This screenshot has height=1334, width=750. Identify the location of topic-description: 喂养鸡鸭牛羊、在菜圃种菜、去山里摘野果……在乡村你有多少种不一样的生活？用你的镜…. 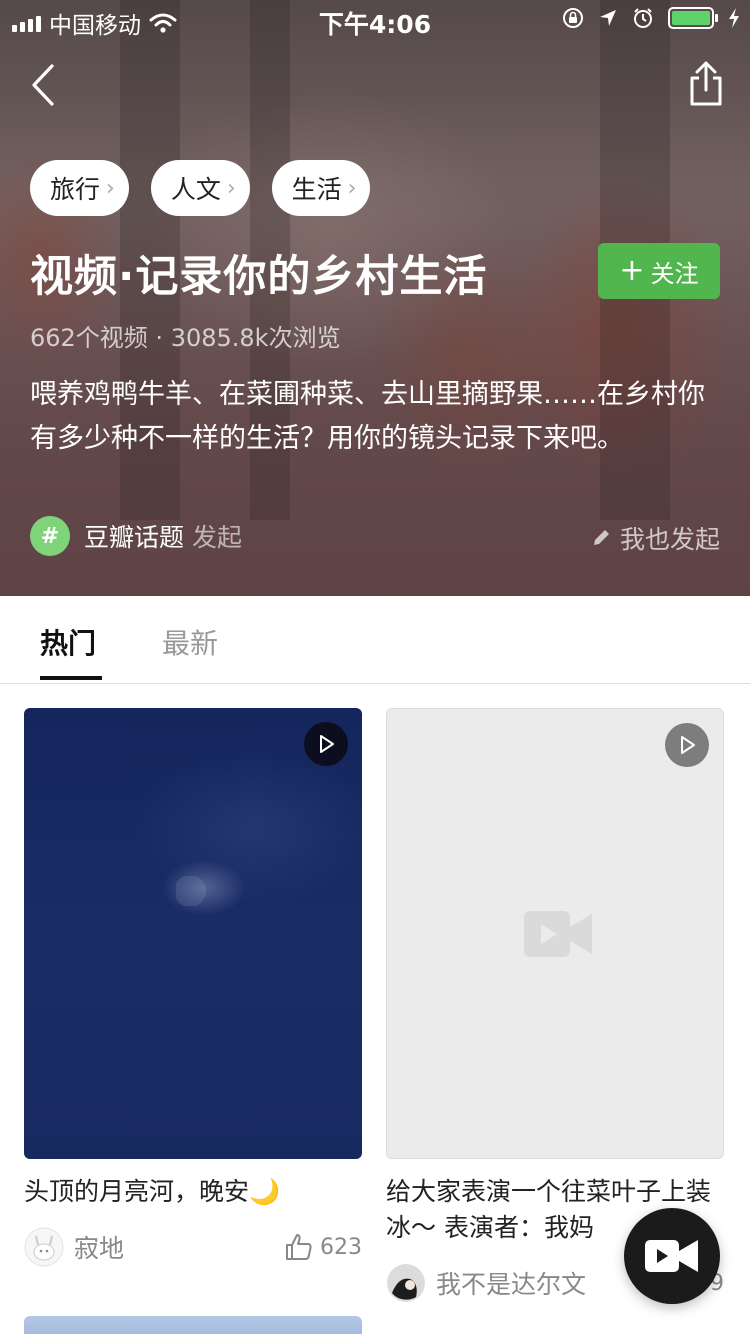
(367, 416).